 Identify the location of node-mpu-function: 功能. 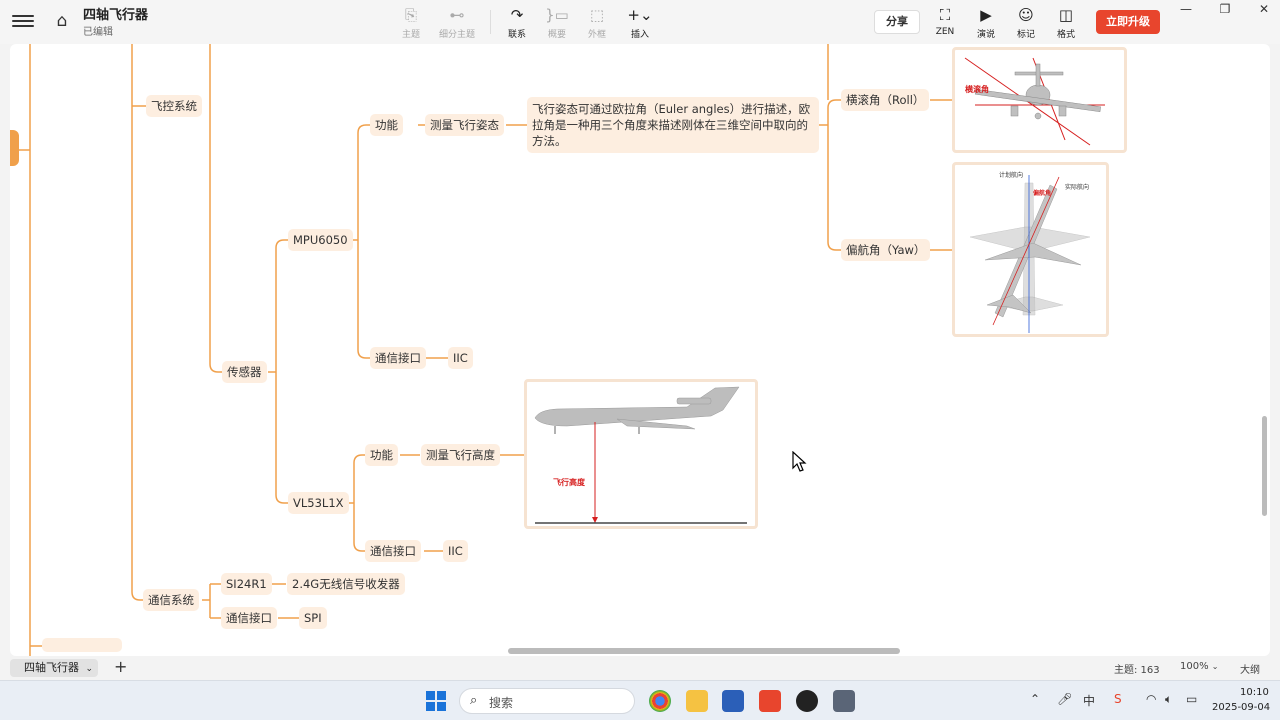
(386, 125).